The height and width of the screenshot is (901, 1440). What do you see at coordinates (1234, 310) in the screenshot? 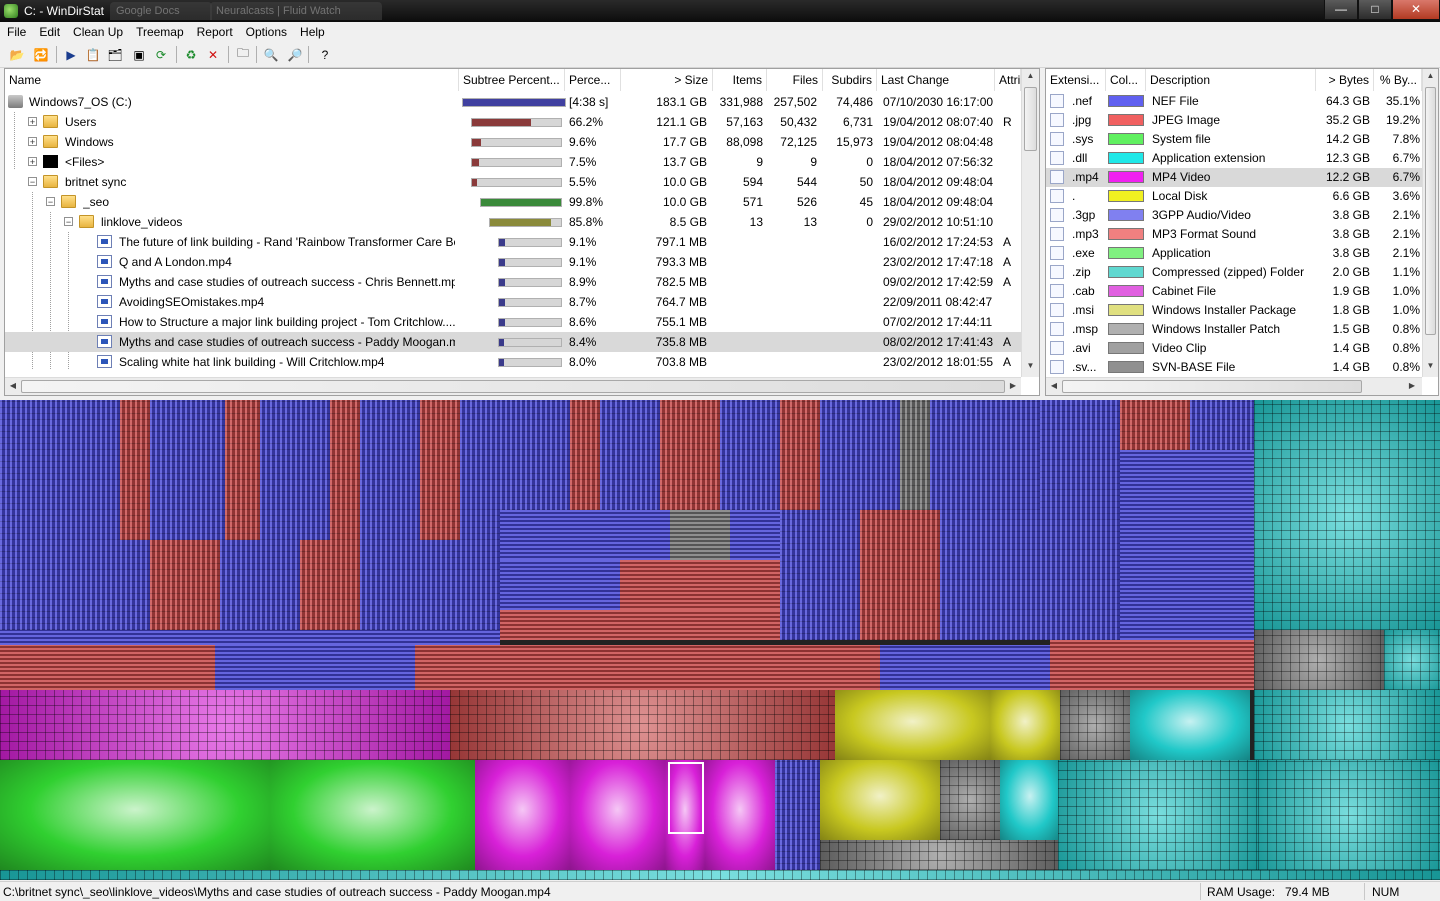
I see `extension-row: .msi Windows Installer Package 1.8 GB 1.0%` at bounding box center [1234, 310].